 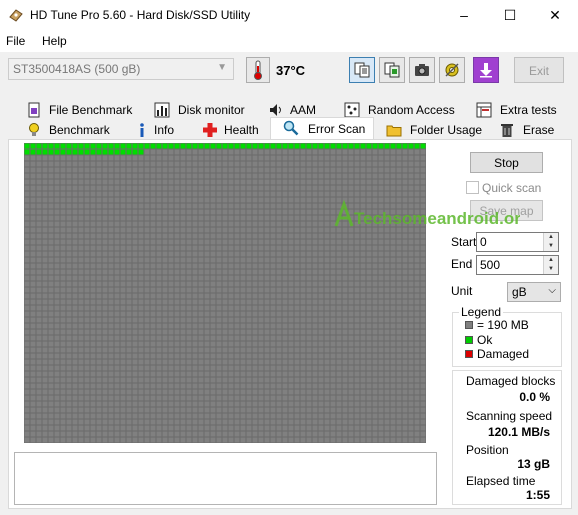 What do you see at coordinates (472, 187) in the screenshot?
I see `quick-scan-checkbox` at bounding box center [472, 187].